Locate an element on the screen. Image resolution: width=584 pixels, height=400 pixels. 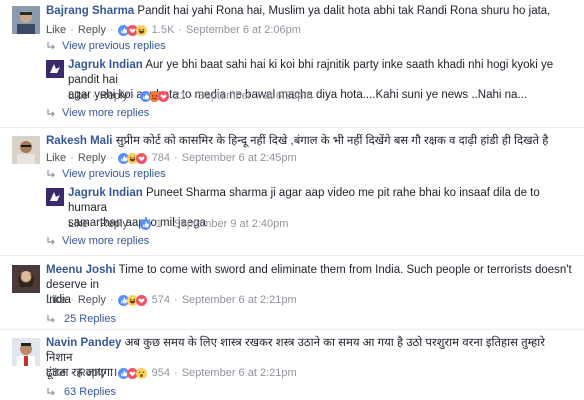
timestamp: September 6 at 2:06pm is located at coordinates (243, 30).